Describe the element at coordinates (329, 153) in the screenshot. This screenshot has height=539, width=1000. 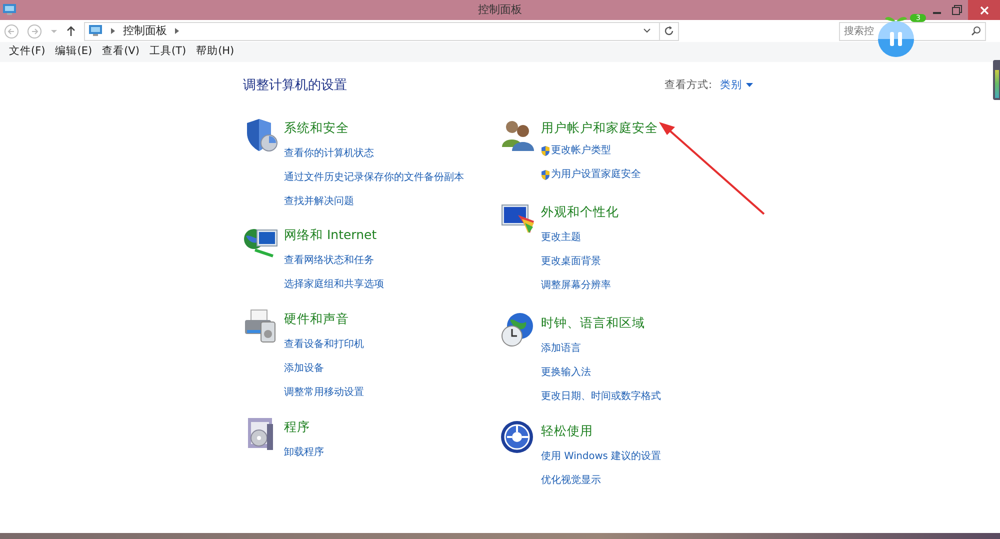
I see `task-link: 查看你的计算机状态` at that location.